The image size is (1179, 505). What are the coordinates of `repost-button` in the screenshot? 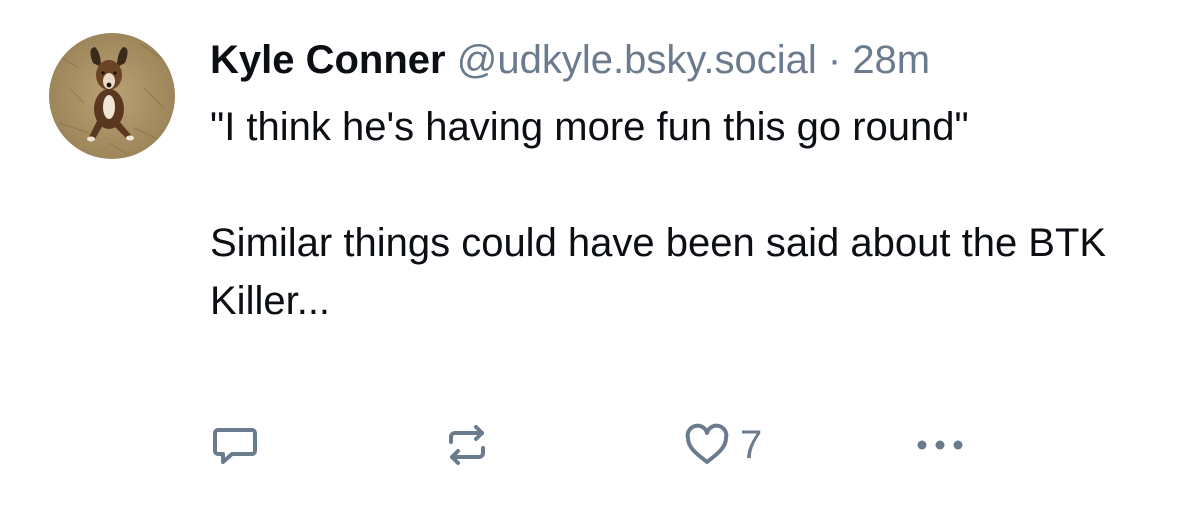 It's located at (467, 445).